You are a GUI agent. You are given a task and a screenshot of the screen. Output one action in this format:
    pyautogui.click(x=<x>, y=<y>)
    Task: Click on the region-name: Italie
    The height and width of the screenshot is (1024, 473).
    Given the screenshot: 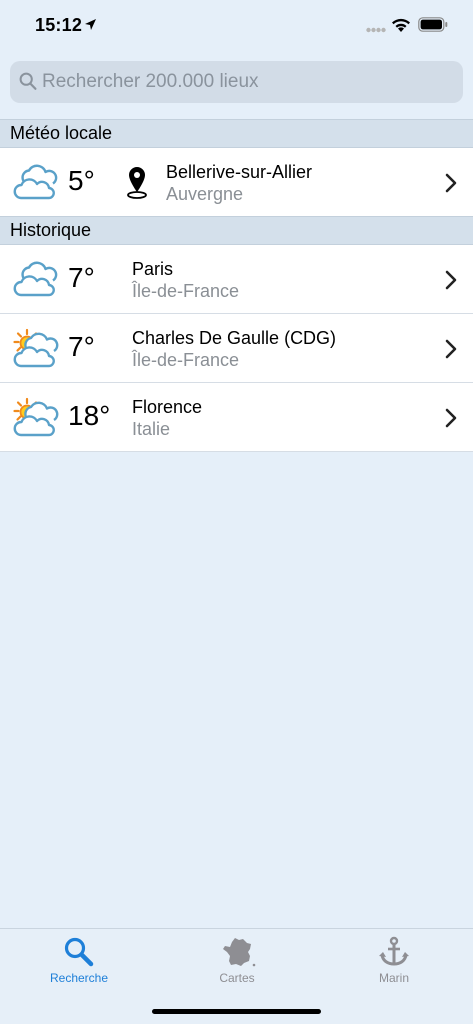 What is the action you would take?
    pyautogui.click(x=151, y=429)
    